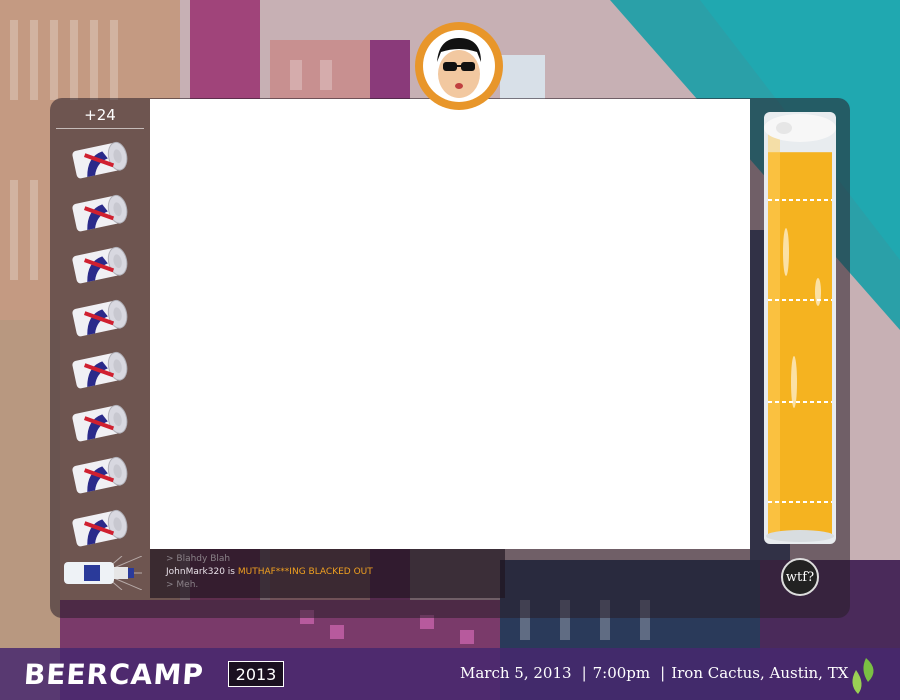 The image size is (900, 700). Describe the element at coordinates (305, 572) in the screenshot. I see `log-status-text: MUTHAF***ING BLACKED OUT` at that location.